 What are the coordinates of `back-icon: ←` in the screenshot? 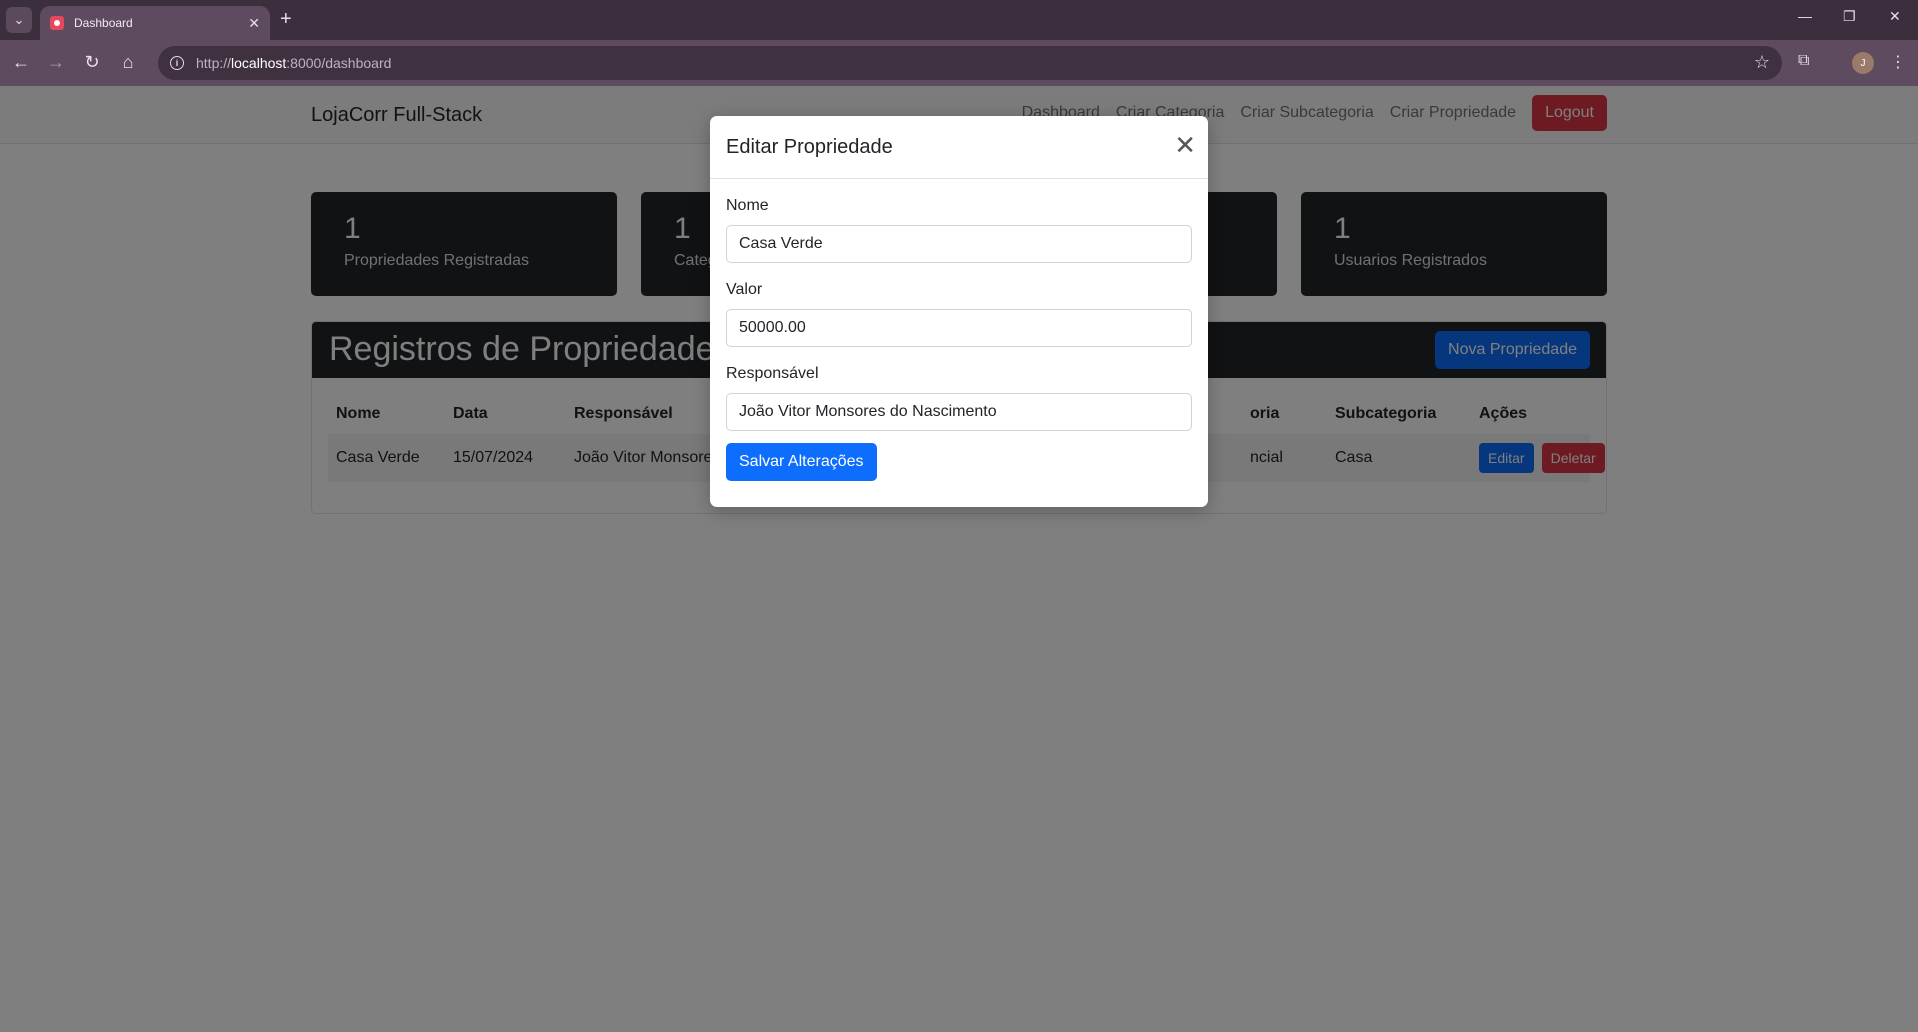 It's located at (21, 62).